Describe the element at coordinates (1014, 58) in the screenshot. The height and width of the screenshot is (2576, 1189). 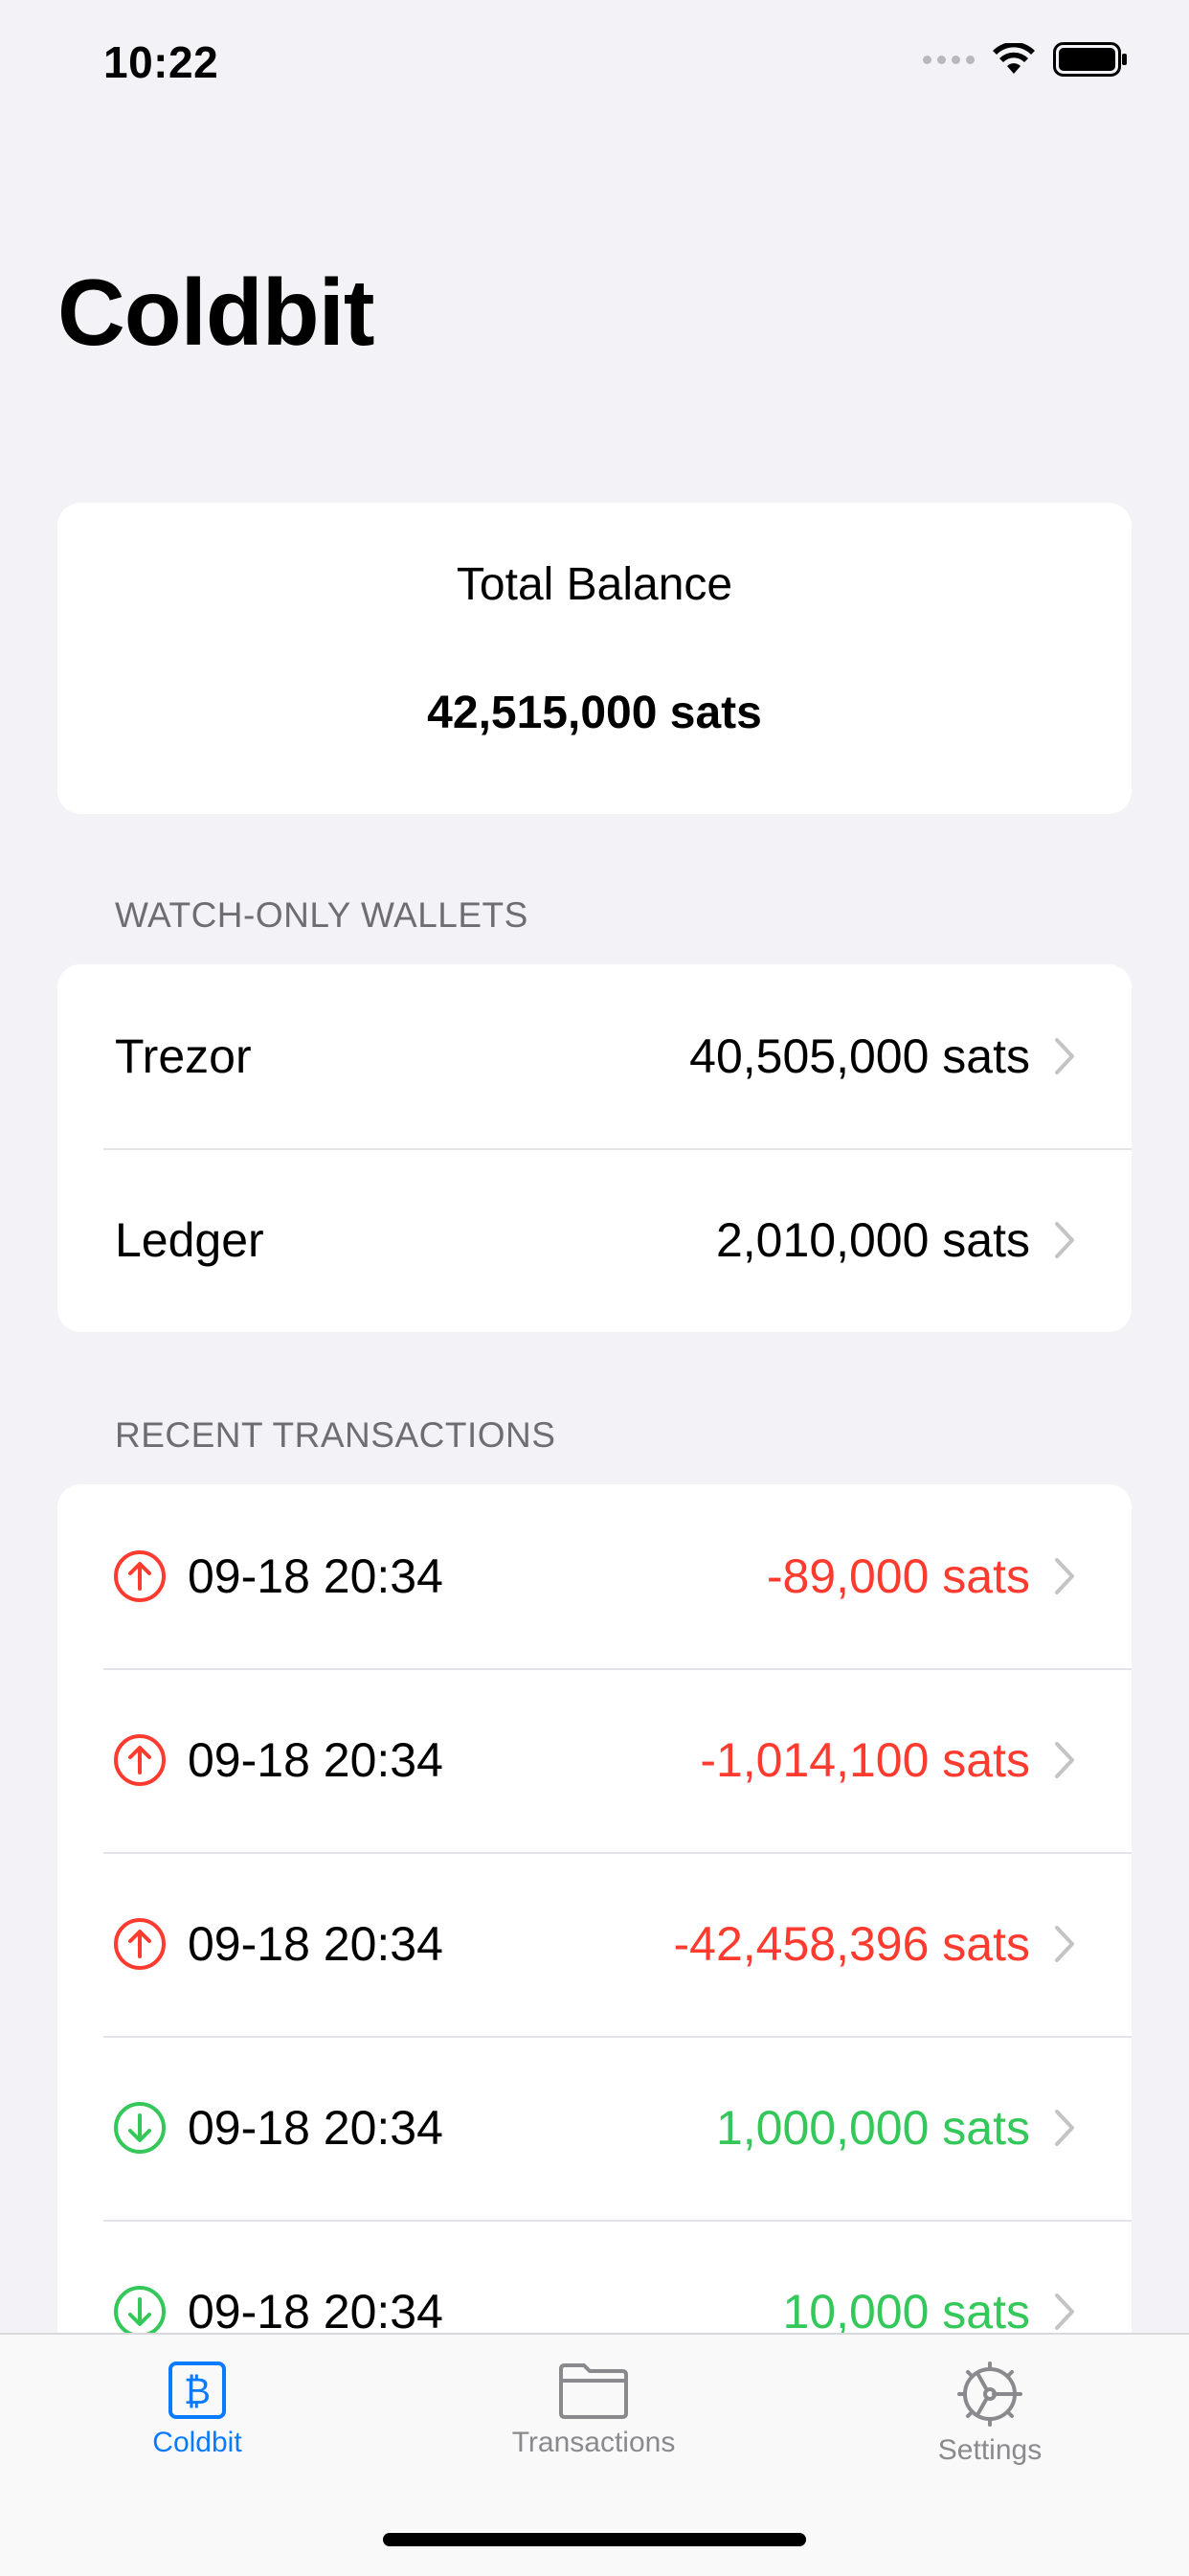
I see `wifi-icon` at that location.